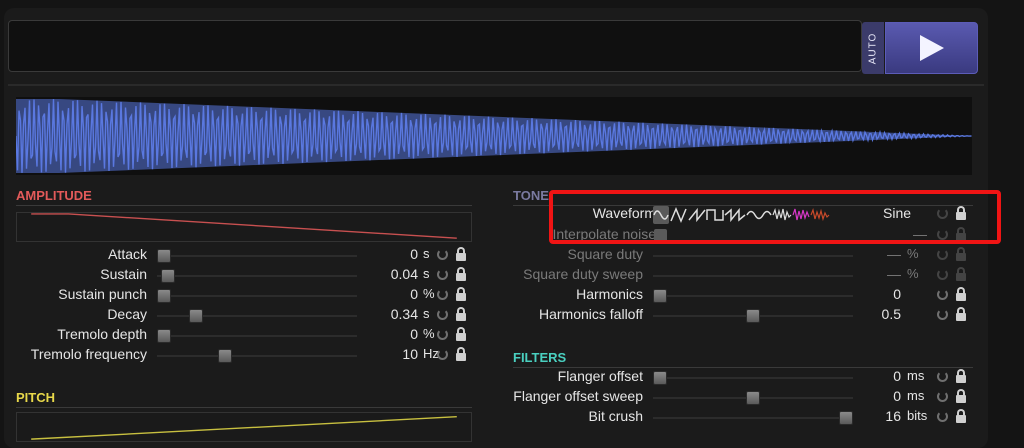 The width and height of the screenshot is (1024, 448). I want to click on tone-param-label: Harmonics, so click(609, 294).